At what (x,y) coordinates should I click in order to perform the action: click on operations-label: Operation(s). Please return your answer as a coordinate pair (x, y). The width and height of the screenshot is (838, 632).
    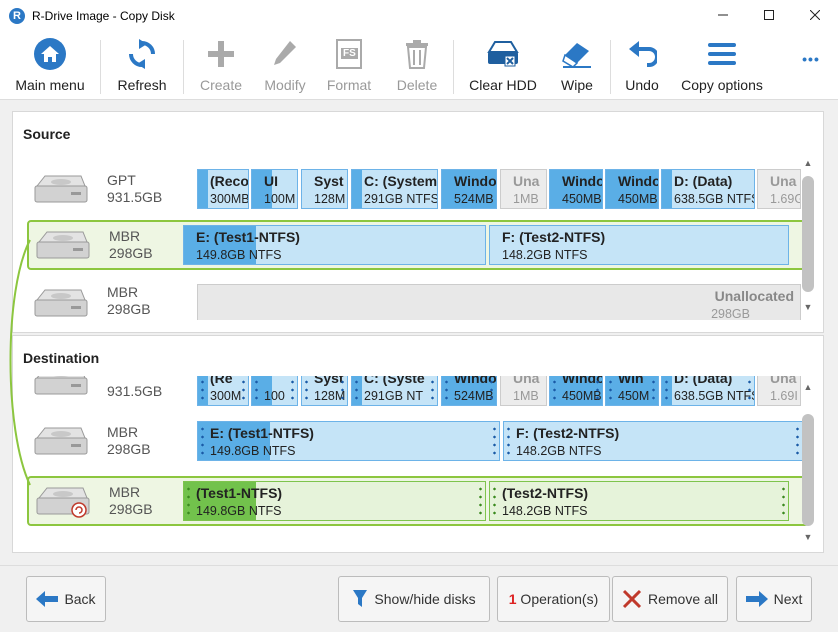
    Looking at the image, I should click on (557, 599).